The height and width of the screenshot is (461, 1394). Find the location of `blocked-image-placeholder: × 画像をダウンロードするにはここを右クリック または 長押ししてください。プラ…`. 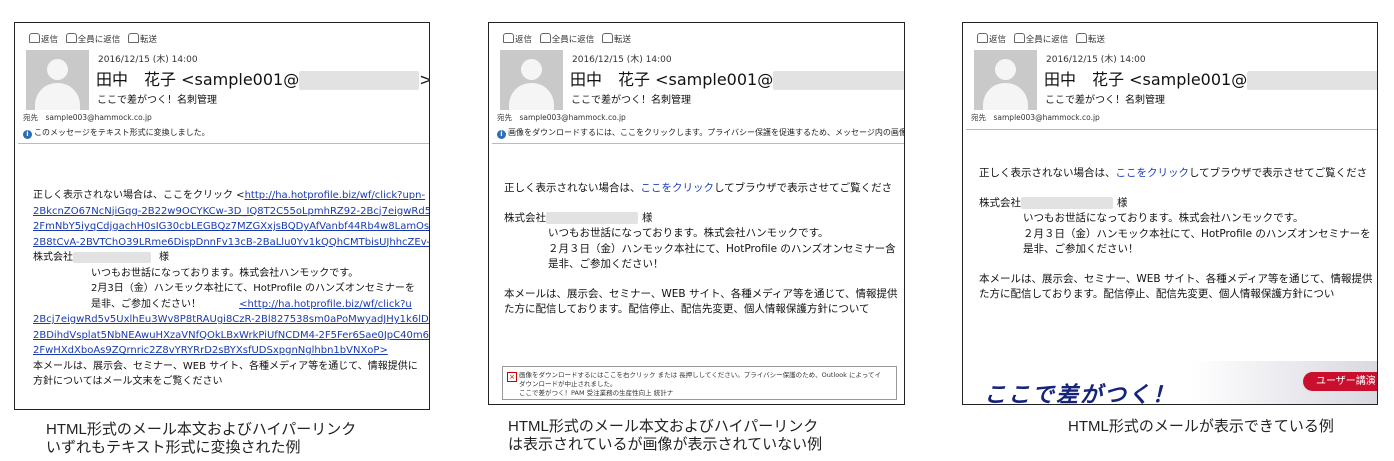

blocked-image-placeholder: × 画像をダウンロードするにはここを右クリック または 長押ししてください。プラ… is located at coordinates (699, 383).